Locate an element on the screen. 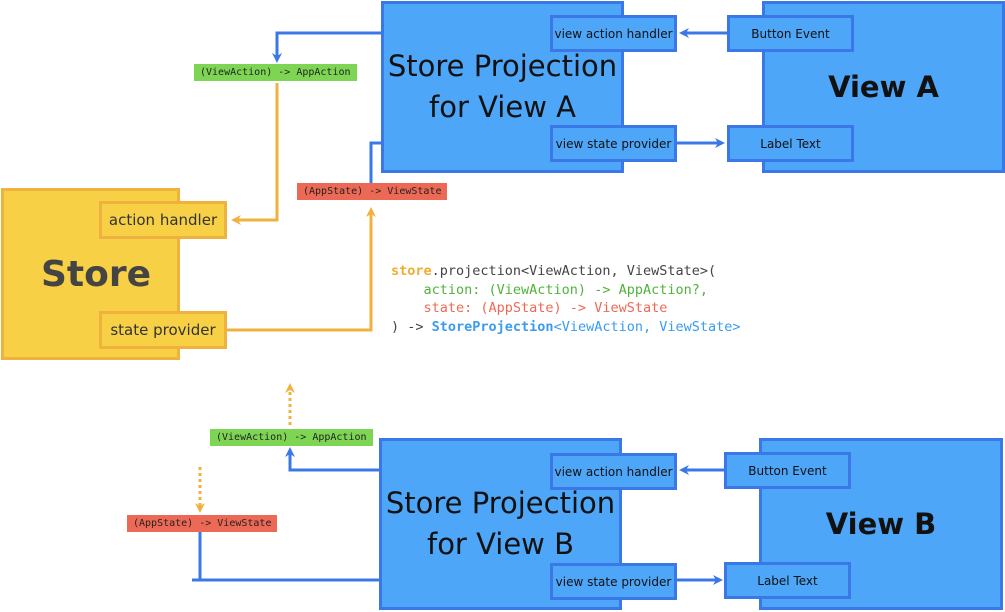 The image size is (1005, 612). view-action-handler-a: view action handler is located at coordinates (613, 33).